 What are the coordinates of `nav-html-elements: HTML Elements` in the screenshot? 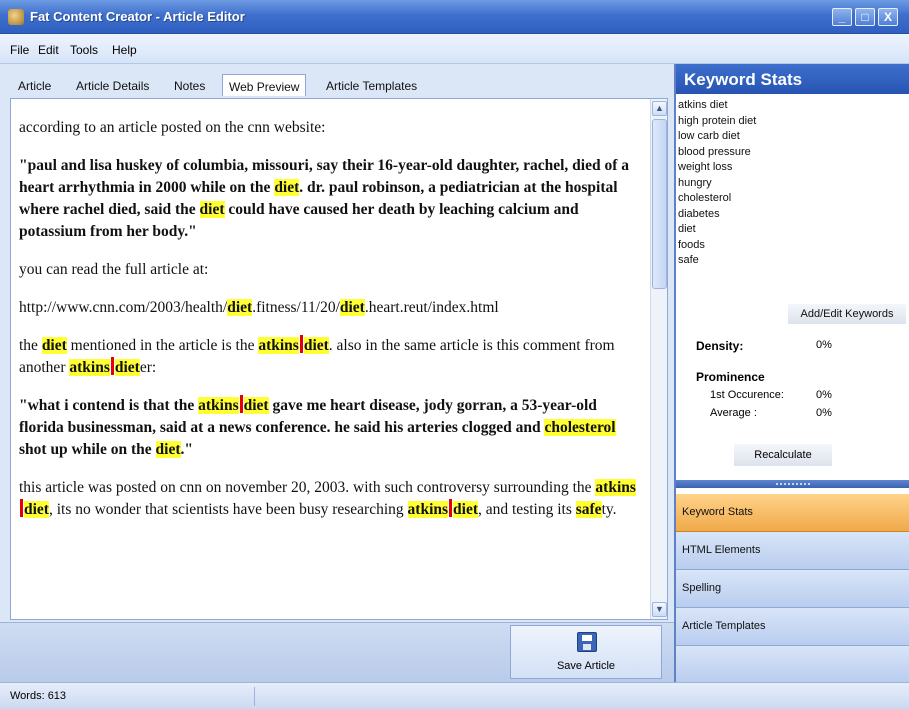 It's located at (792, 551).